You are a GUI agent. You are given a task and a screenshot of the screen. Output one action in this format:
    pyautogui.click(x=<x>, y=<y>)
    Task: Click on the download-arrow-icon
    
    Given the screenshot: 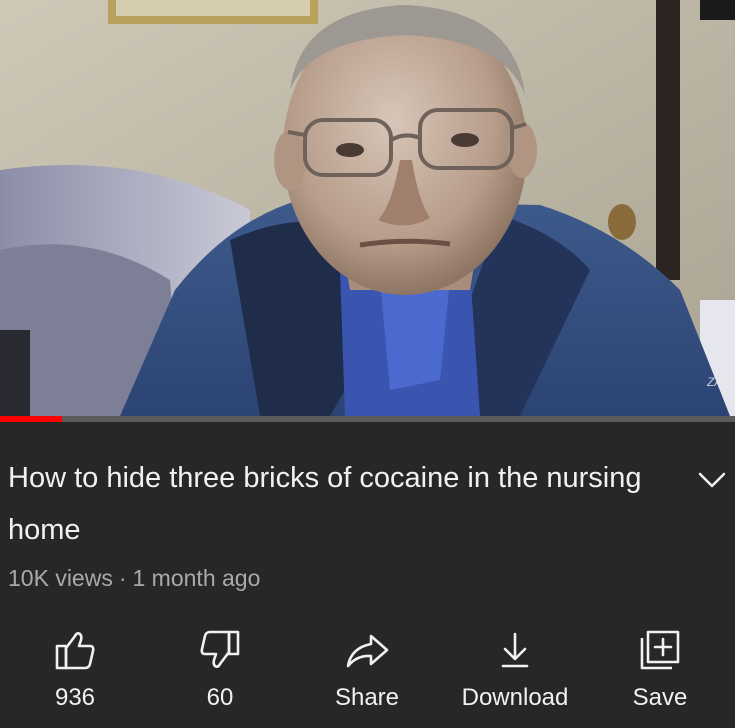 What is the action you would take?
    pyautogui.click(x=515, y=650)
    